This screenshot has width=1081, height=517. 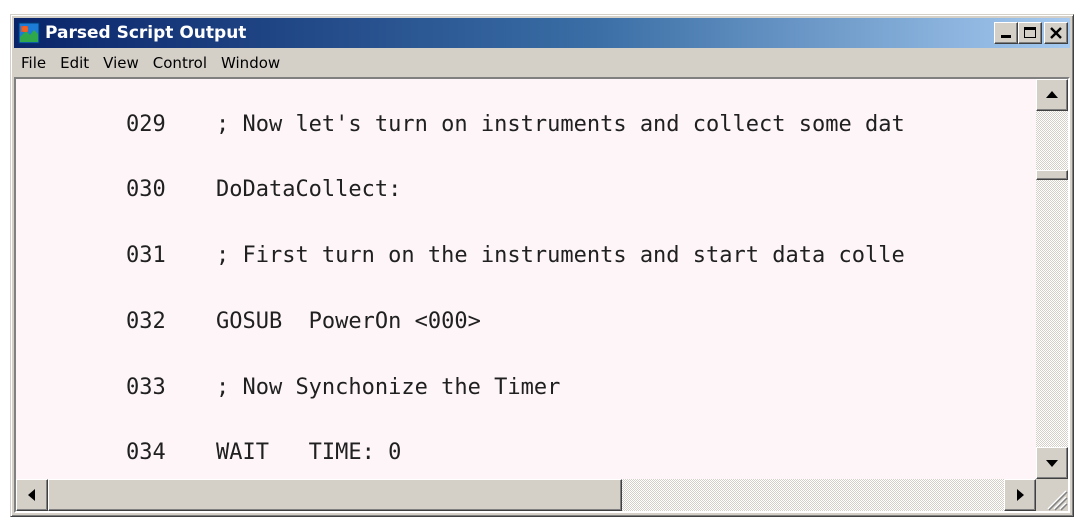 I want to click on vertical-scrollbar, so click(x=1052, y=279).